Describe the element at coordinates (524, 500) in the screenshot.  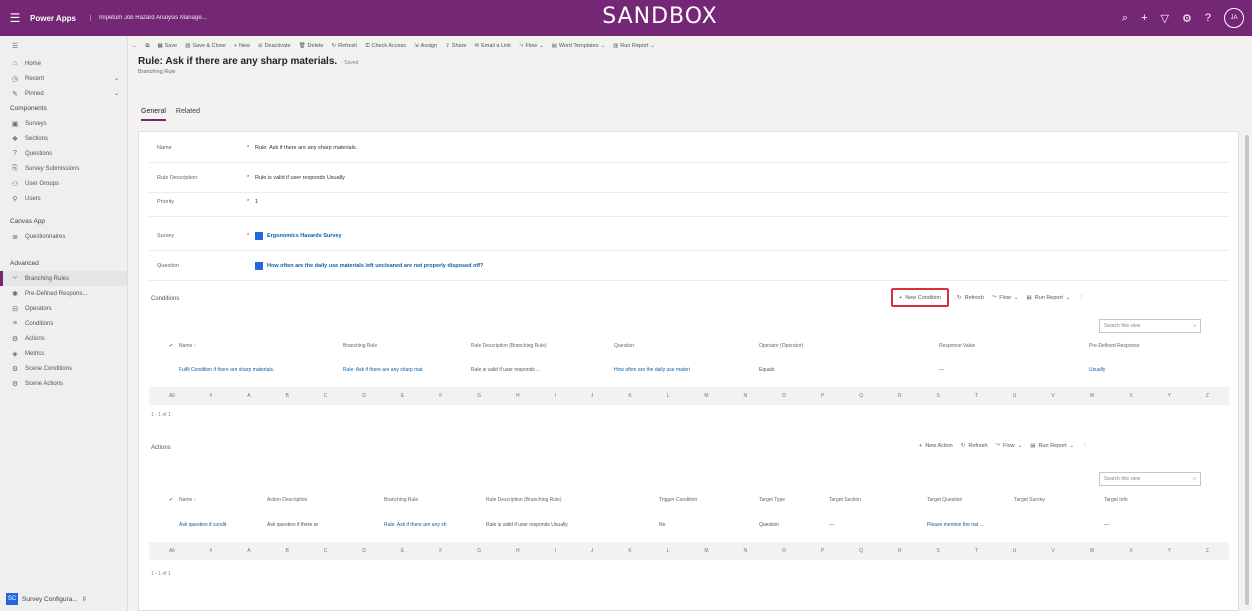
I see `column-header: Rule Description (Branching Rule)` at that location.